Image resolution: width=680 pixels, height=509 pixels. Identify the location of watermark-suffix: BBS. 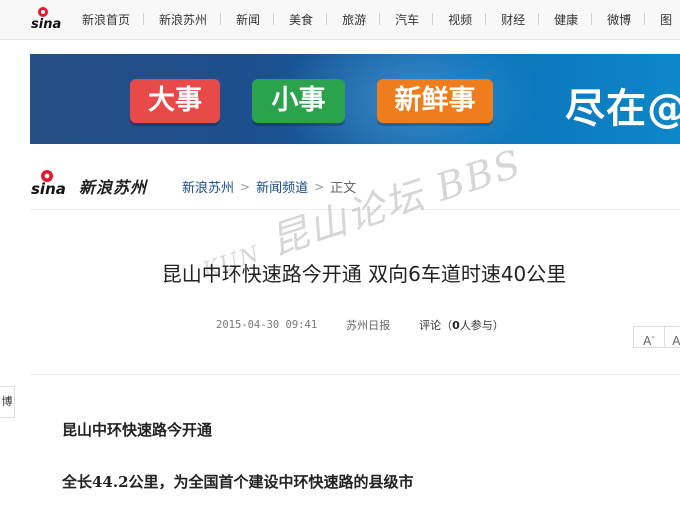
(479, 175).